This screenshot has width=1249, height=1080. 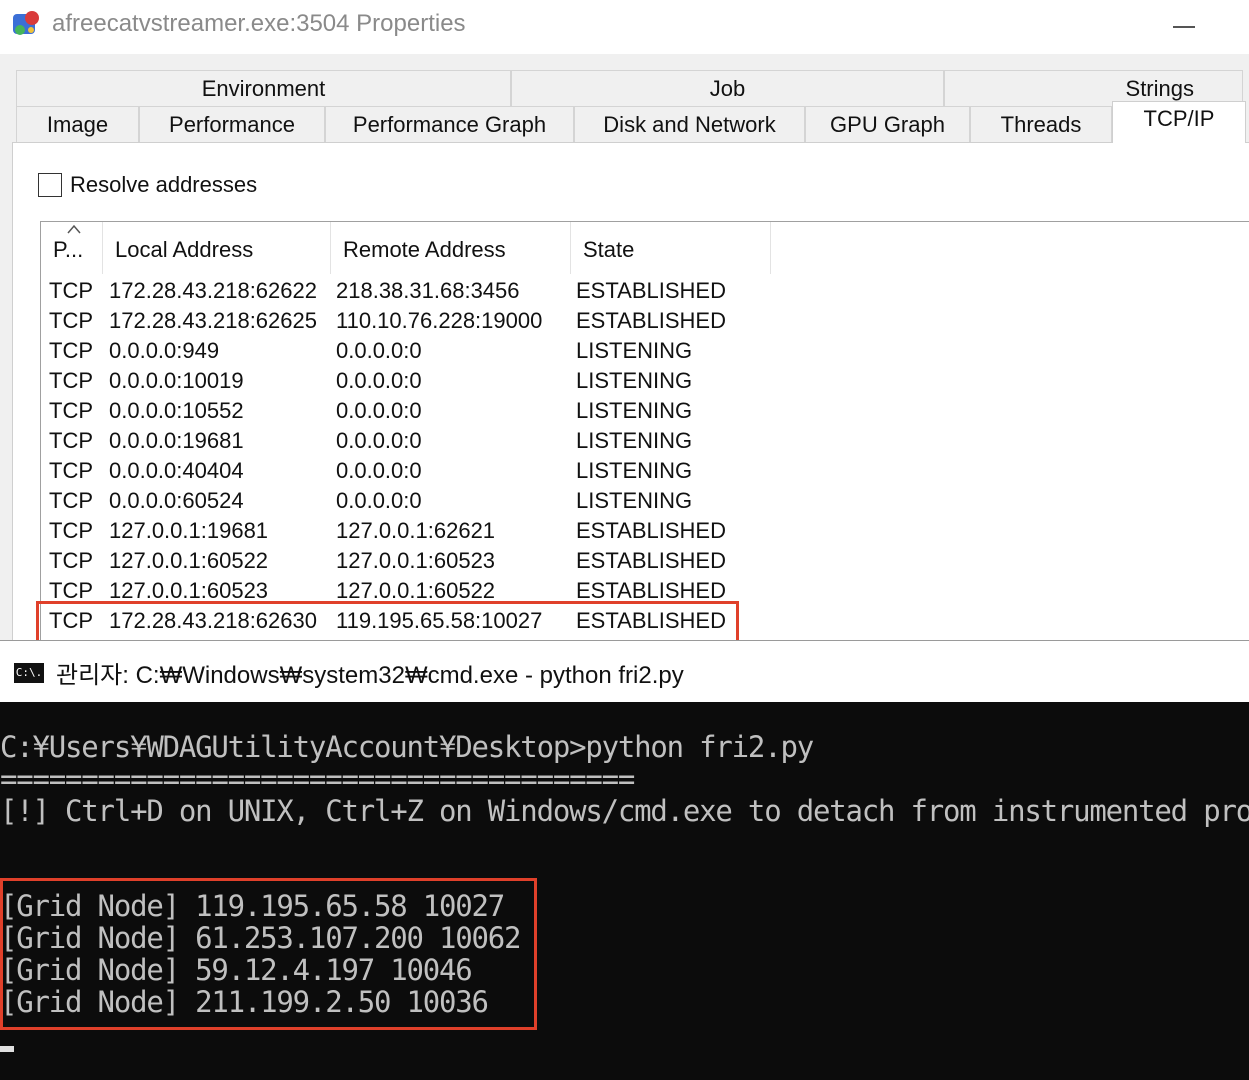 What do you see at coordinates (26, 23) in the screenshot?
I see `app-icon` at bounding box center [26, 23].